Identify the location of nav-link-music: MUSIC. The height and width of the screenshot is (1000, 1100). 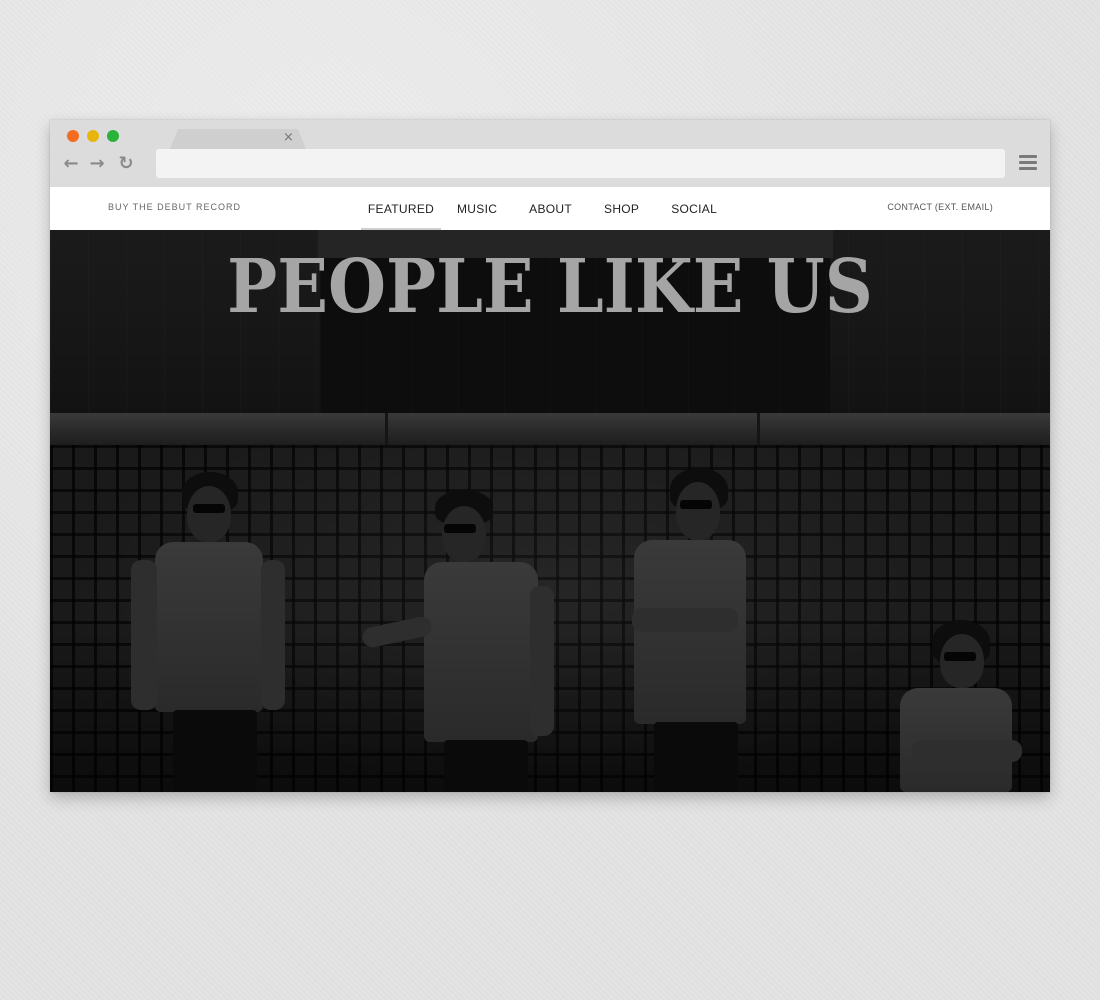
(477, 208).